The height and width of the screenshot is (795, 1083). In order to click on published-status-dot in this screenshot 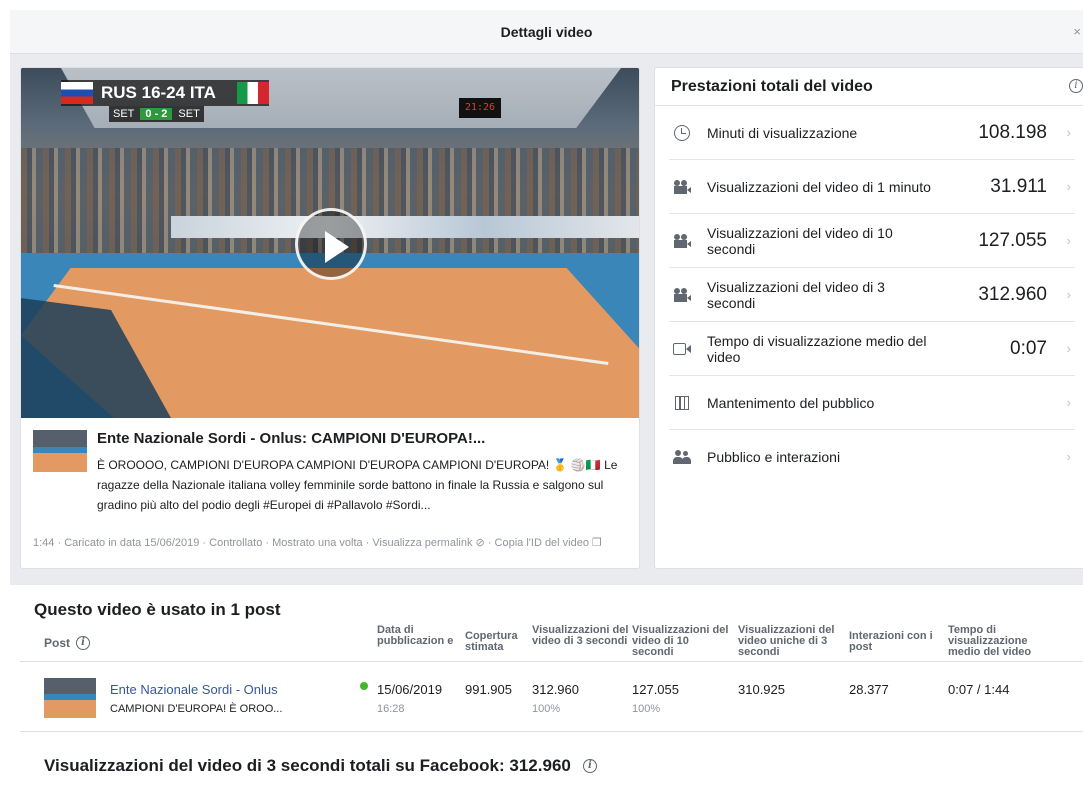, I will do `click(364, 686)`.